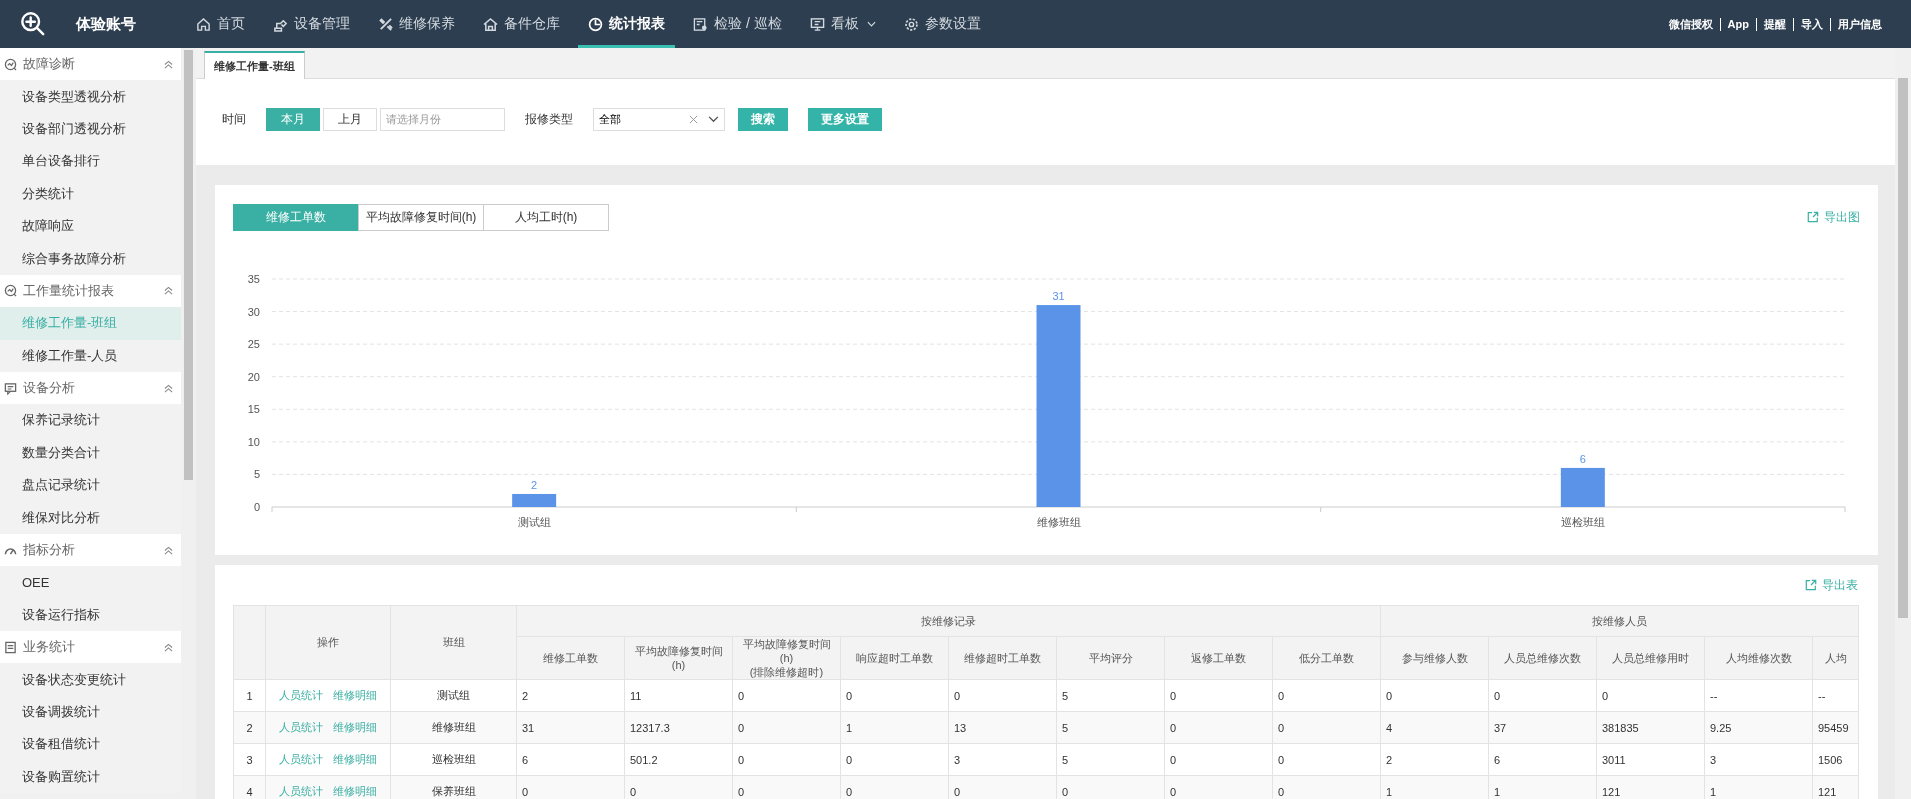 The width and height of the screenshot is (1911, 799). I want to click on settings-icon, so click(911, 24).